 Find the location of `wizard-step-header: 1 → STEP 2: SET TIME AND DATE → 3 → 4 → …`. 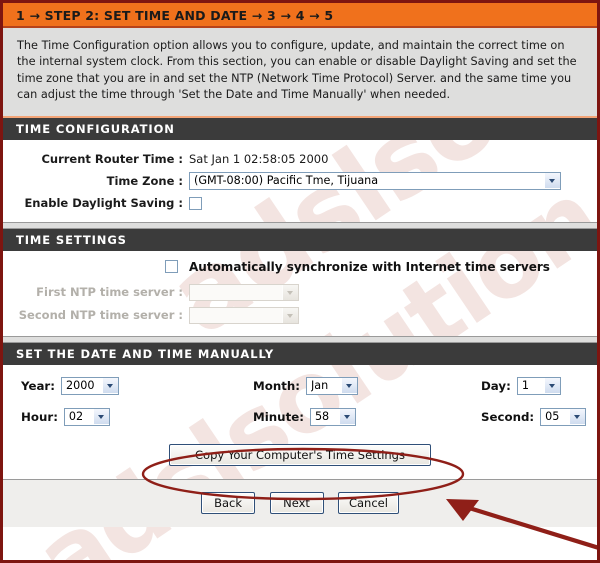

wizard-step-header: 1 → STEP 2: SET TIME AND DATE → 3 → 4 → … is located at coordinates (300, 15).